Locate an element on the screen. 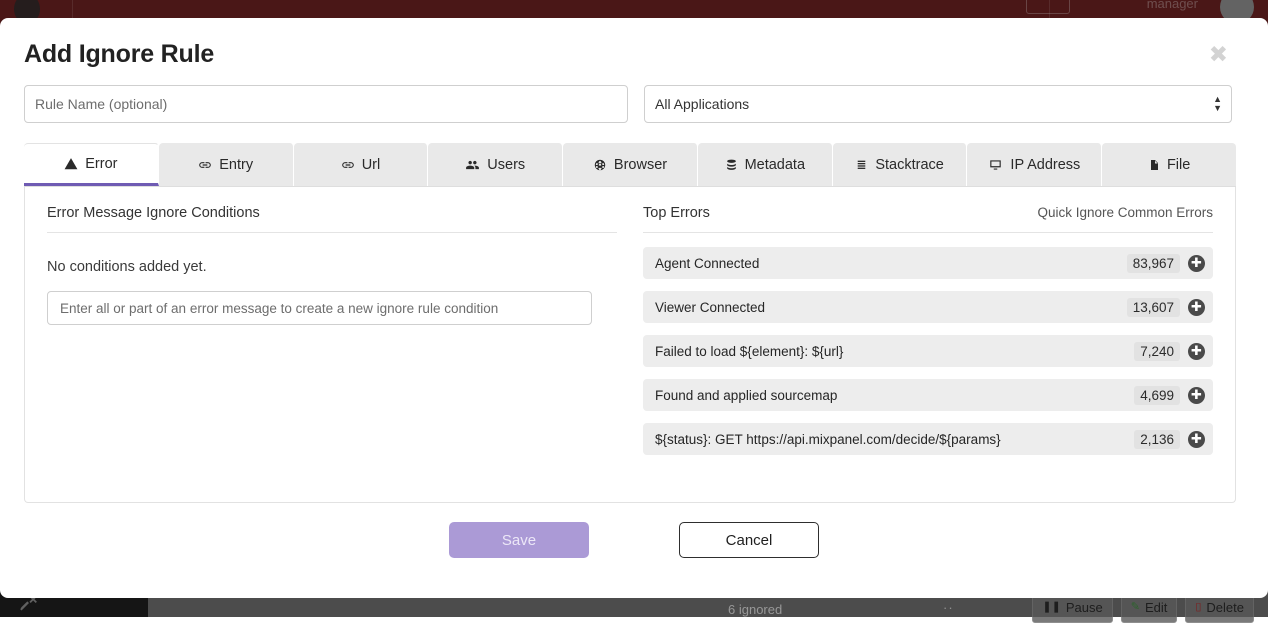 This screenshot has width=1268, height=623. tab-metadata: Metadata is located at coordinates (765, 164).